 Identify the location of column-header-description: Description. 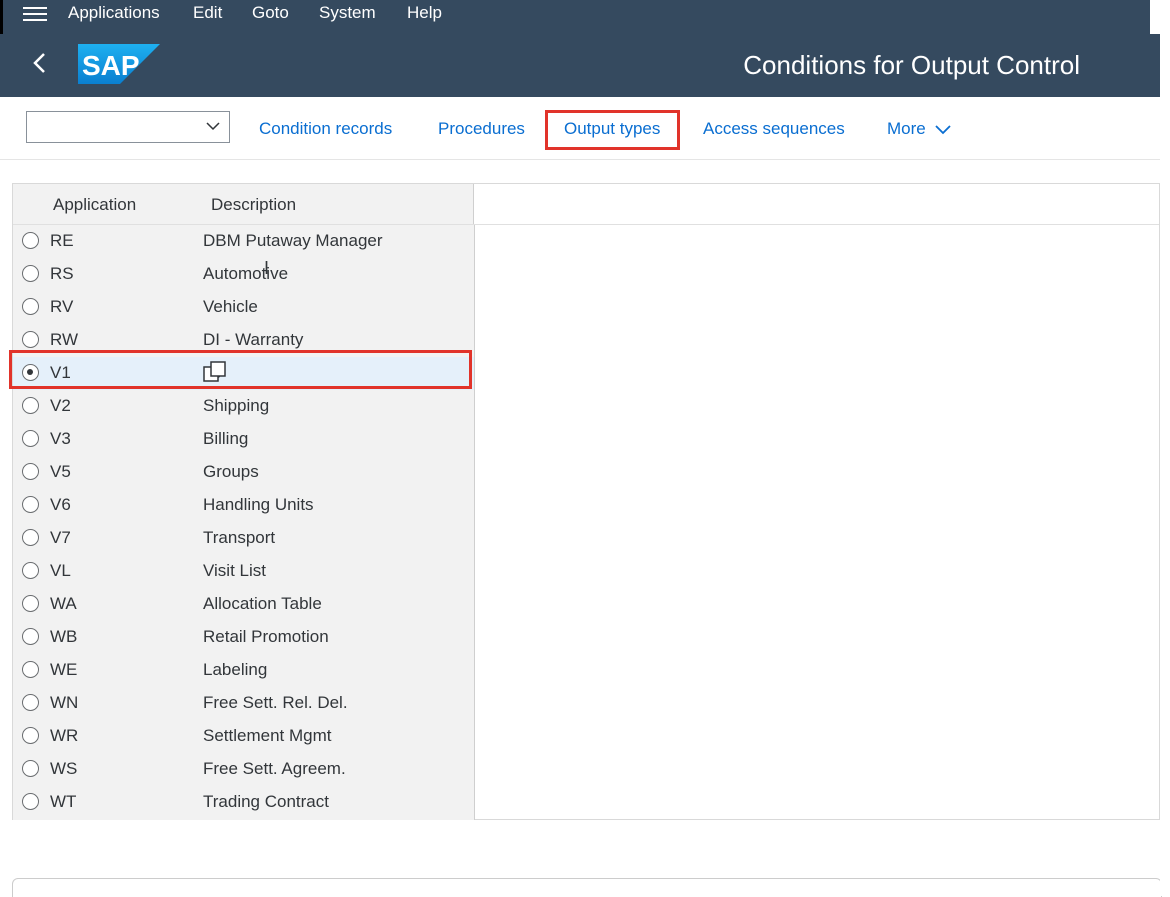
(338, 204).